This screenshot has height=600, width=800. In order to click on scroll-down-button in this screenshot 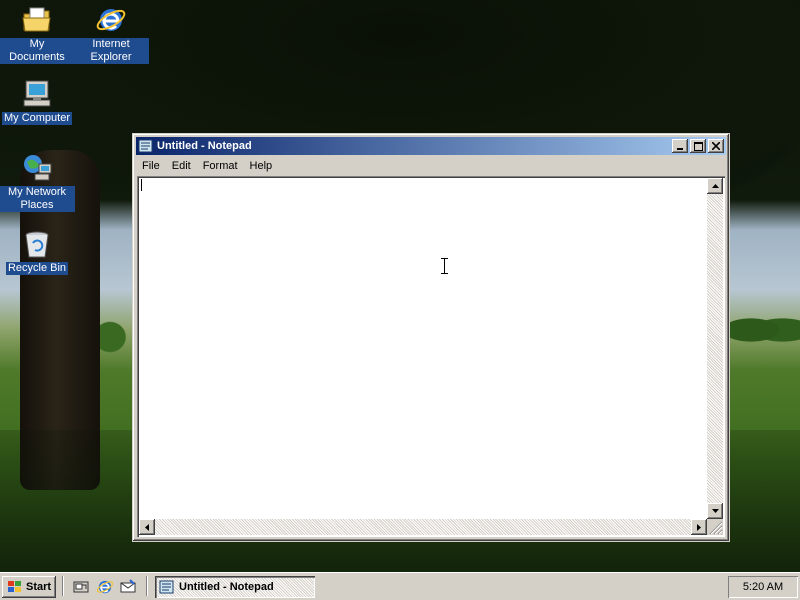, I will do `click(715, 511)`.